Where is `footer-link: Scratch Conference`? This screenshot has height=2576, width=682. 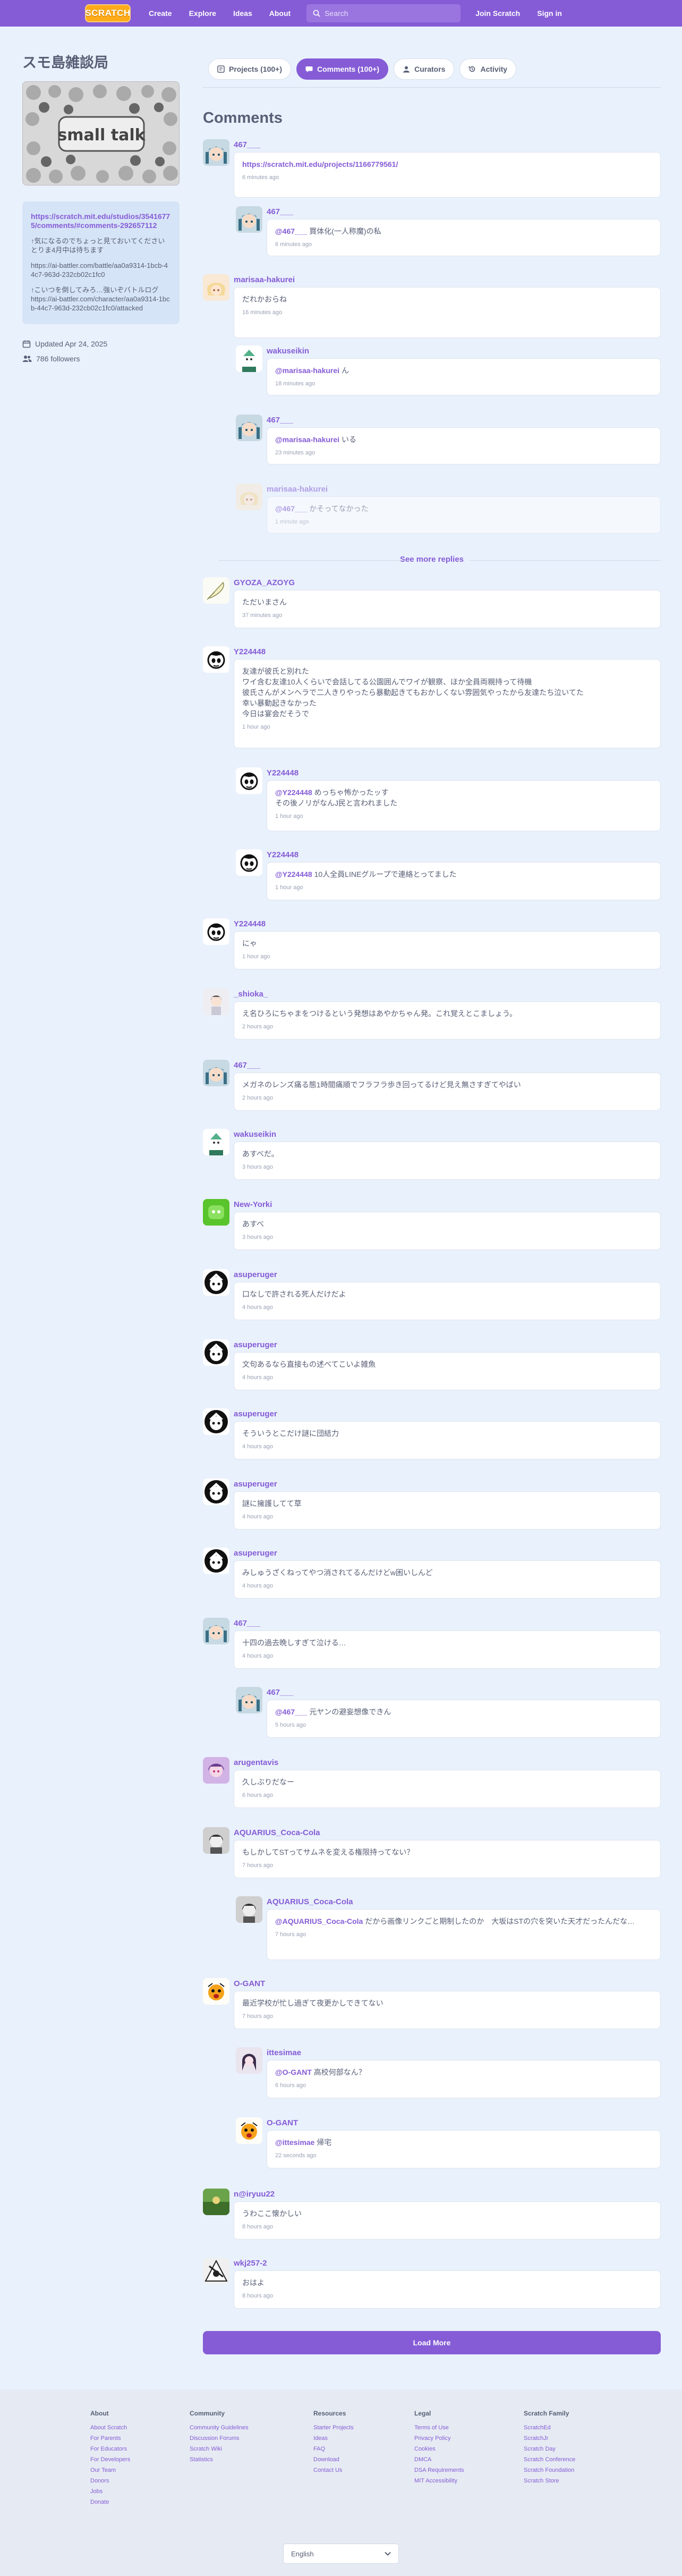
footer-link: Scratch Conference is located at coordinates (549, 2460).